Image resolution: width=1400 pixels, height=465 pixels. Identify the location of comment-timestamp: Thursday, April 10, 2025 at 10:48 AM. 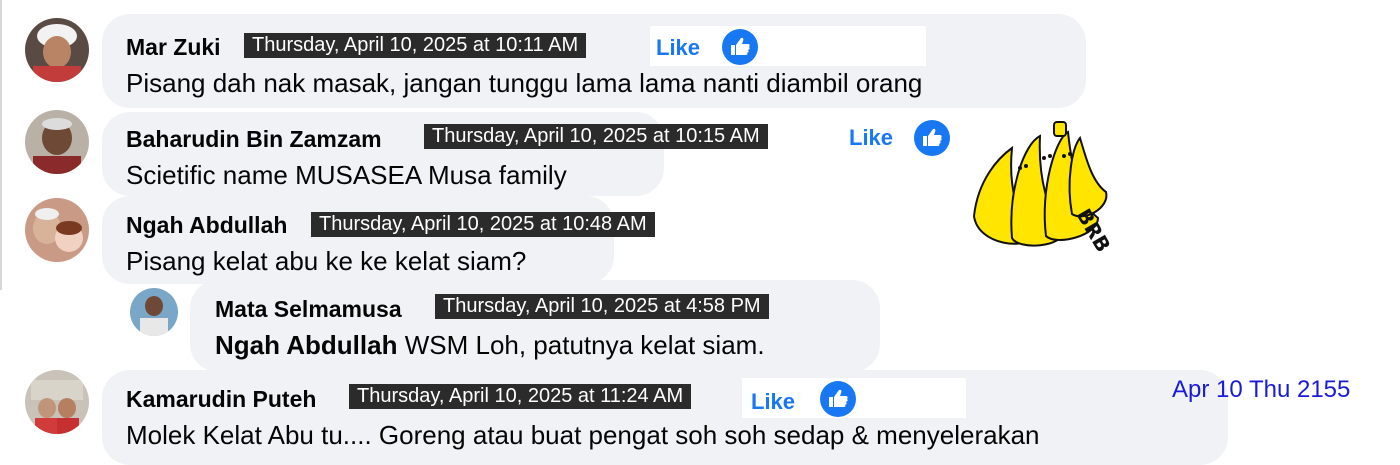
(483, 224).